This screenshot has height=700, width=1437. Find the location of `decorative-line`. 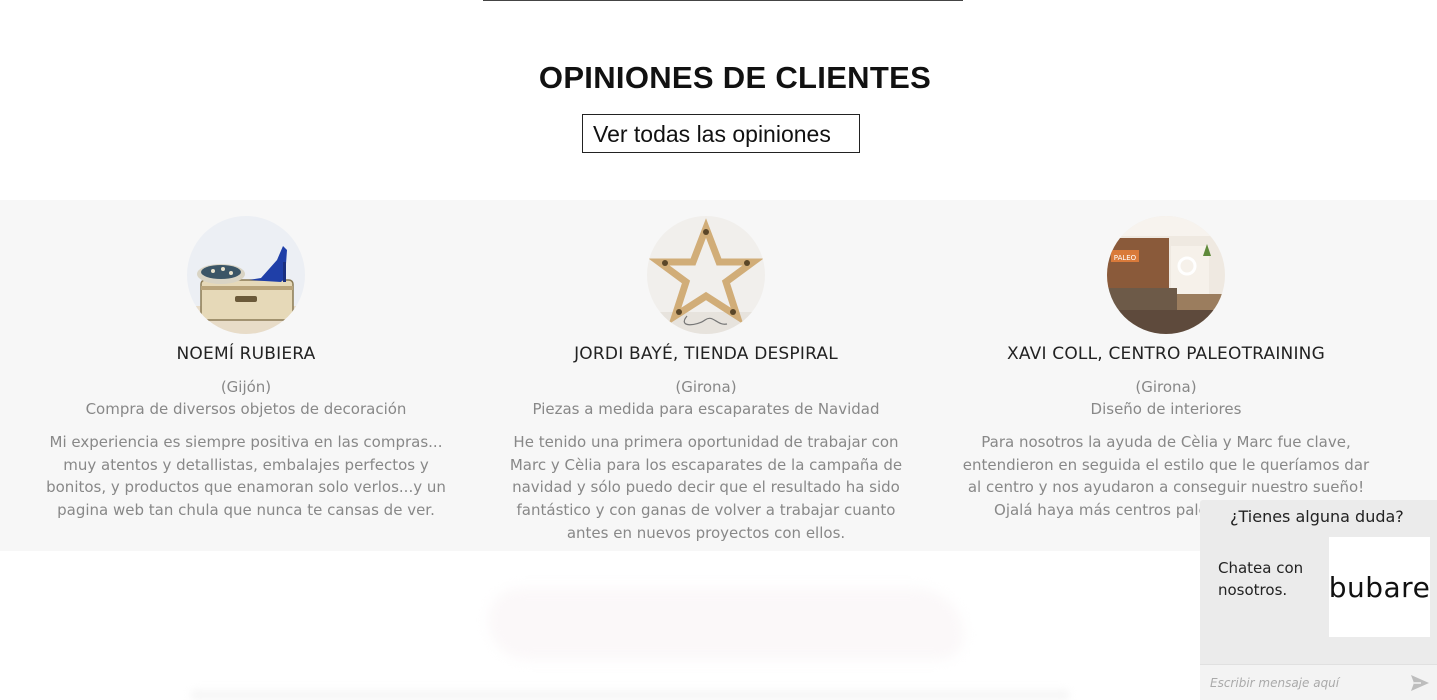

decorative-line is located at coordinates (630, 695).